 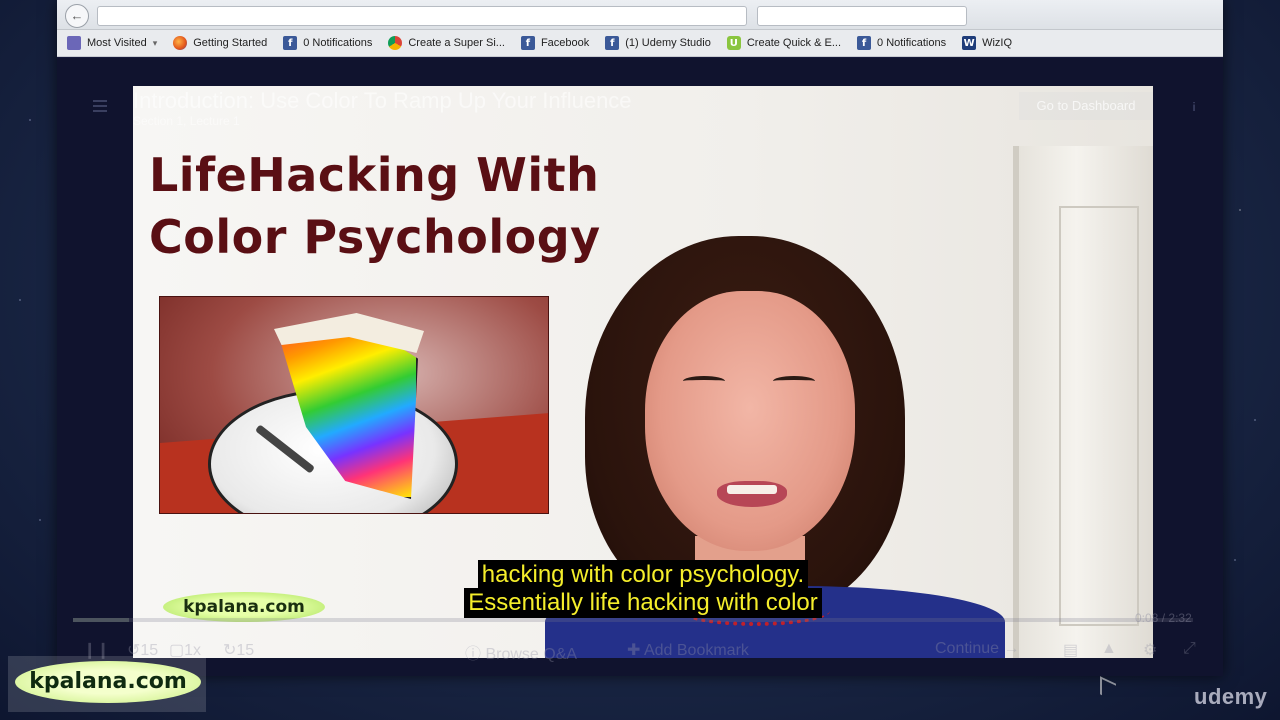 I want to click on folder-icon, so click(x=74, y=43).